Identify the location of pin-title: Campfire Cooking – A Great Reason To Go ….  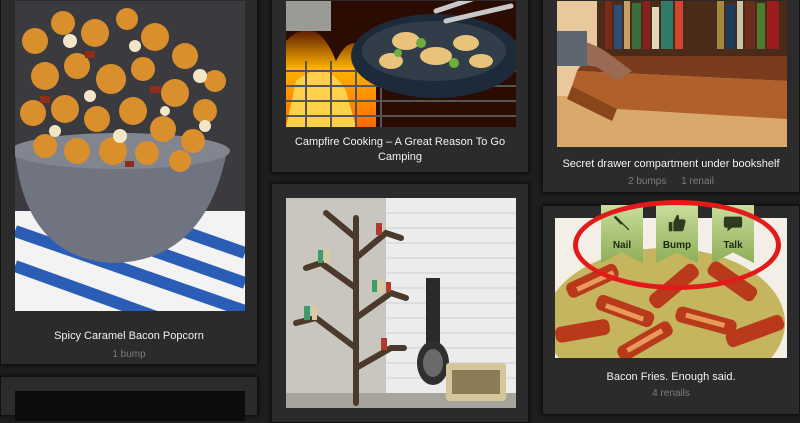
(400, 150).